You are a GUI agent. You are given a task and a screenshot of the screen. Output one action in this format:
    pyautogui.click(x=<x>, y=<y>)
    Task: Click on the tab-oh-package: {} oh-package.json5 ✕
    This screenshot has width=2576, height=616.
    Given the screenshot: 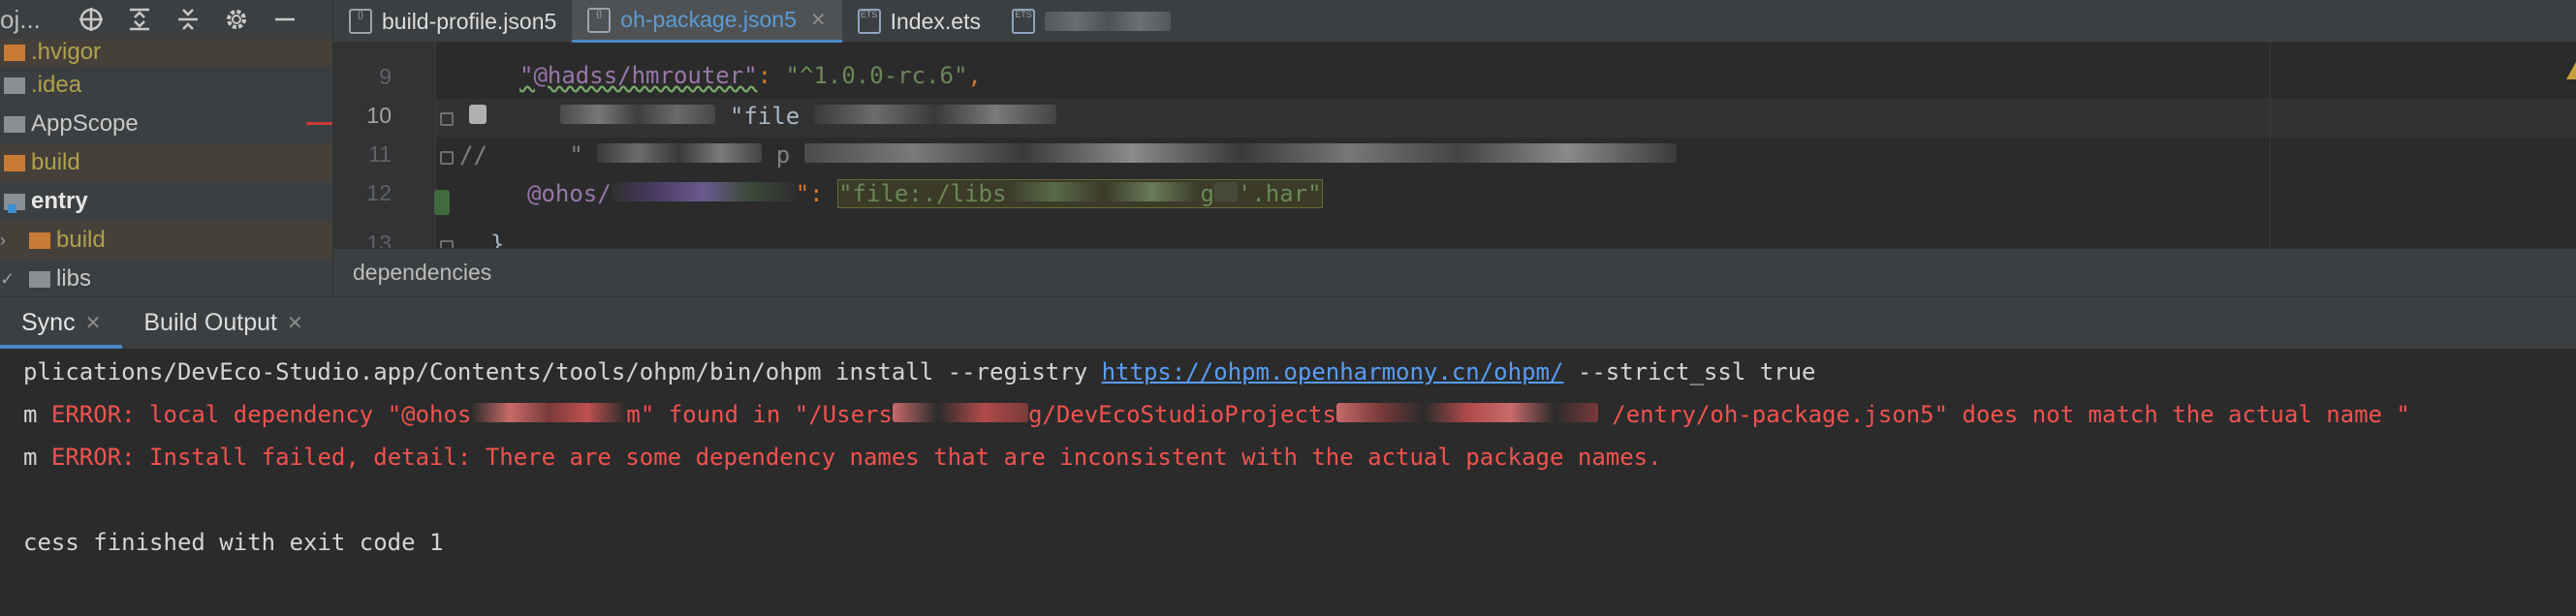 What is the action you would take?
    pyautogui.click(x=707, y=22)
    